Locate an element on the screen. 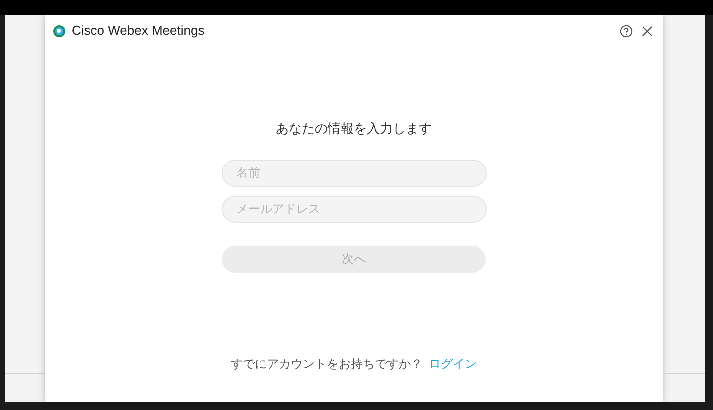  close-button is located at coordinates (647, 31).